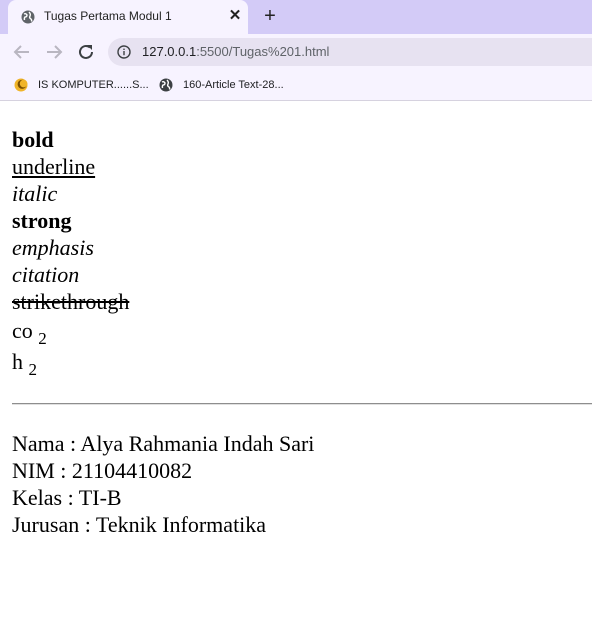 This screenshot has height=625, width=592. Describe the element at coordinates (302, 404) in the screenshot. I see `horizontal-rule` at that location.